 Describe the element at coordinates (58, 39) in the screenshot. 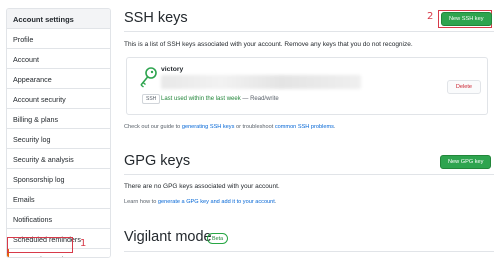

I see `sidebar-item-profile: Profile` at that location.